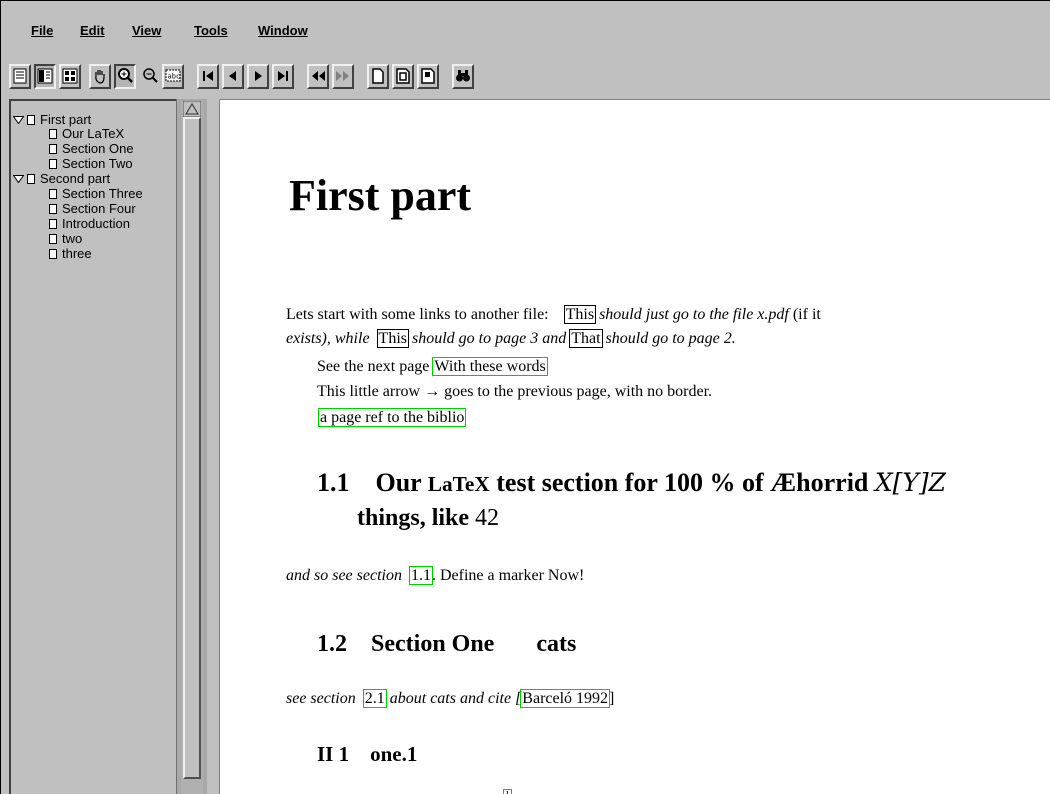  I want to click on menu-view: View, so click(146, 30).